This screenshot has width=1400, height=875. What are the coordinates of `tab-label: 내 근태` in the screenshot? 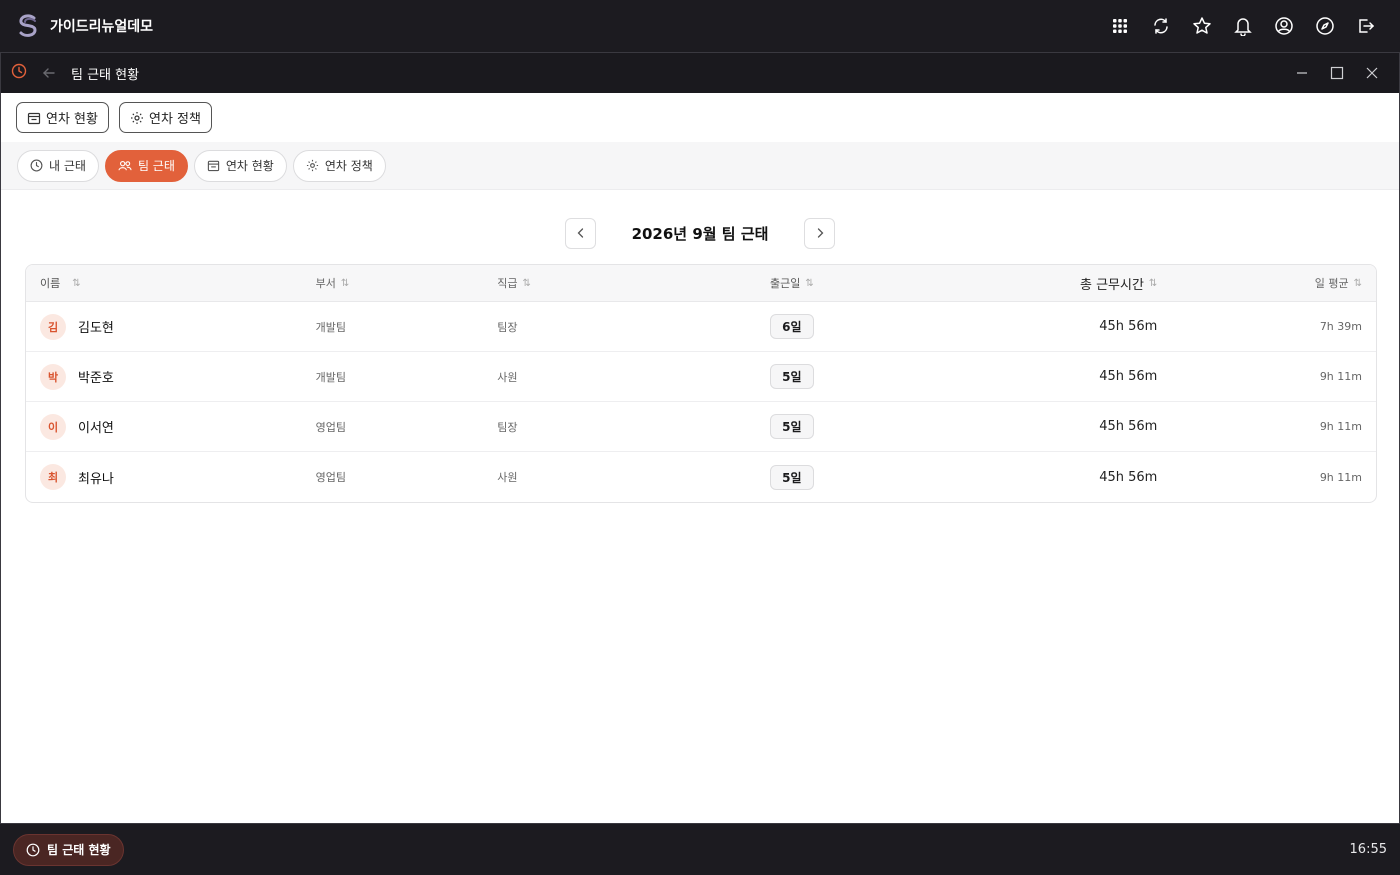 It's located at (67, 166).